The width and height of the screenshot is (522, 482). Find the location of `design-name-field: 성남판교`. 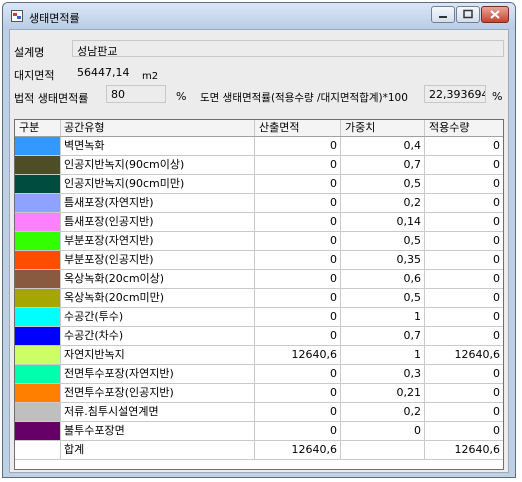

design-name-field: 성남판교 is located at coordinates (288, 48).